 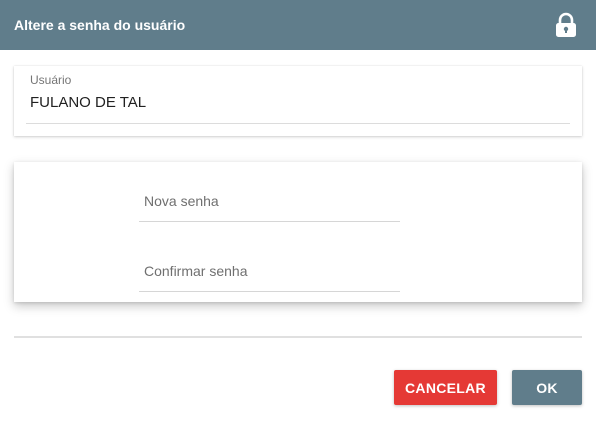 I want to click on dialog-title: Altere a senha do usuário, so click(x=100, y=25).